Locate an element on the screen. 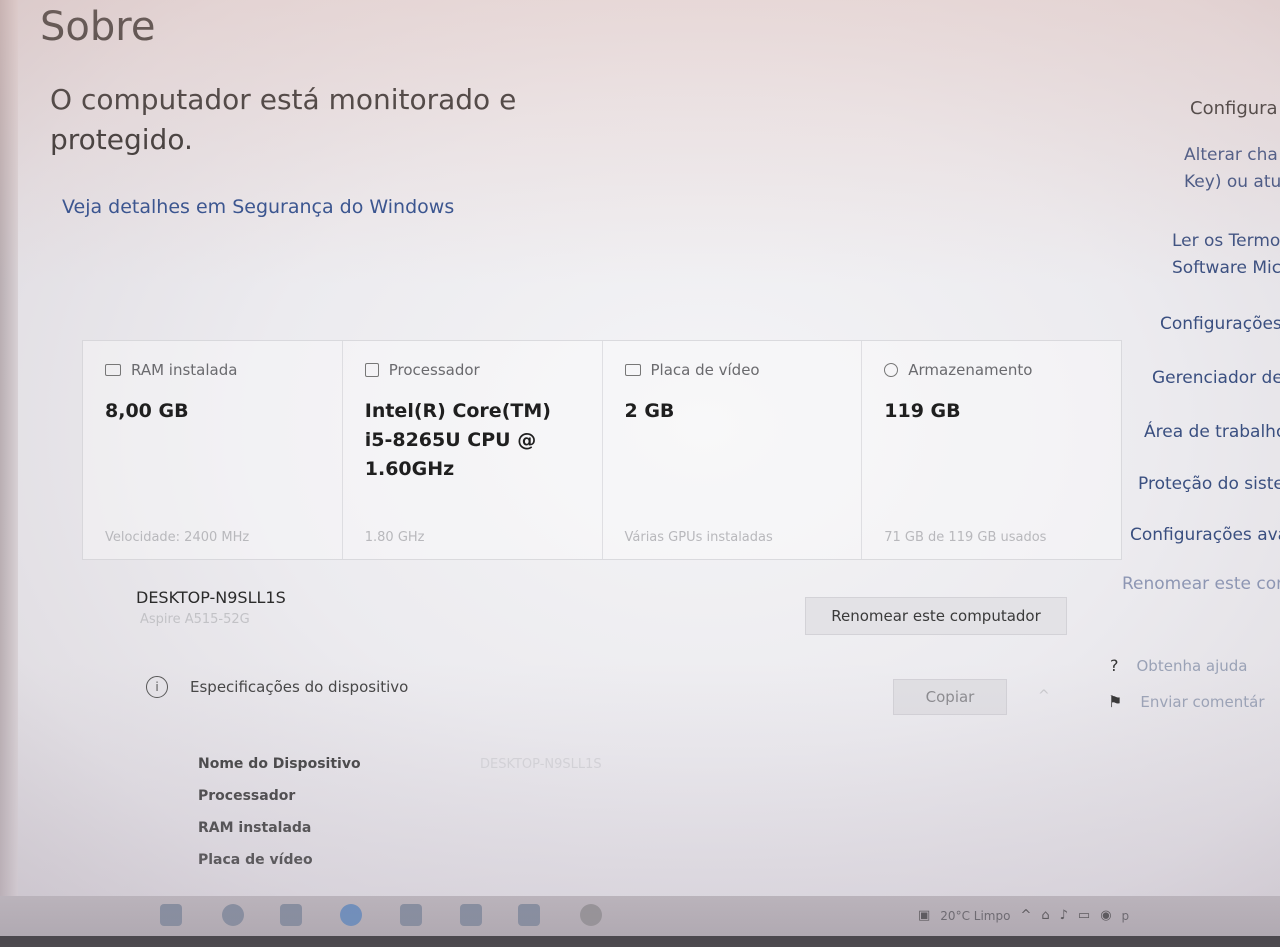 The image size is (1280, 947). spec-value: DESKTOP-N9SLL1S is located at coordinates (541, 764).